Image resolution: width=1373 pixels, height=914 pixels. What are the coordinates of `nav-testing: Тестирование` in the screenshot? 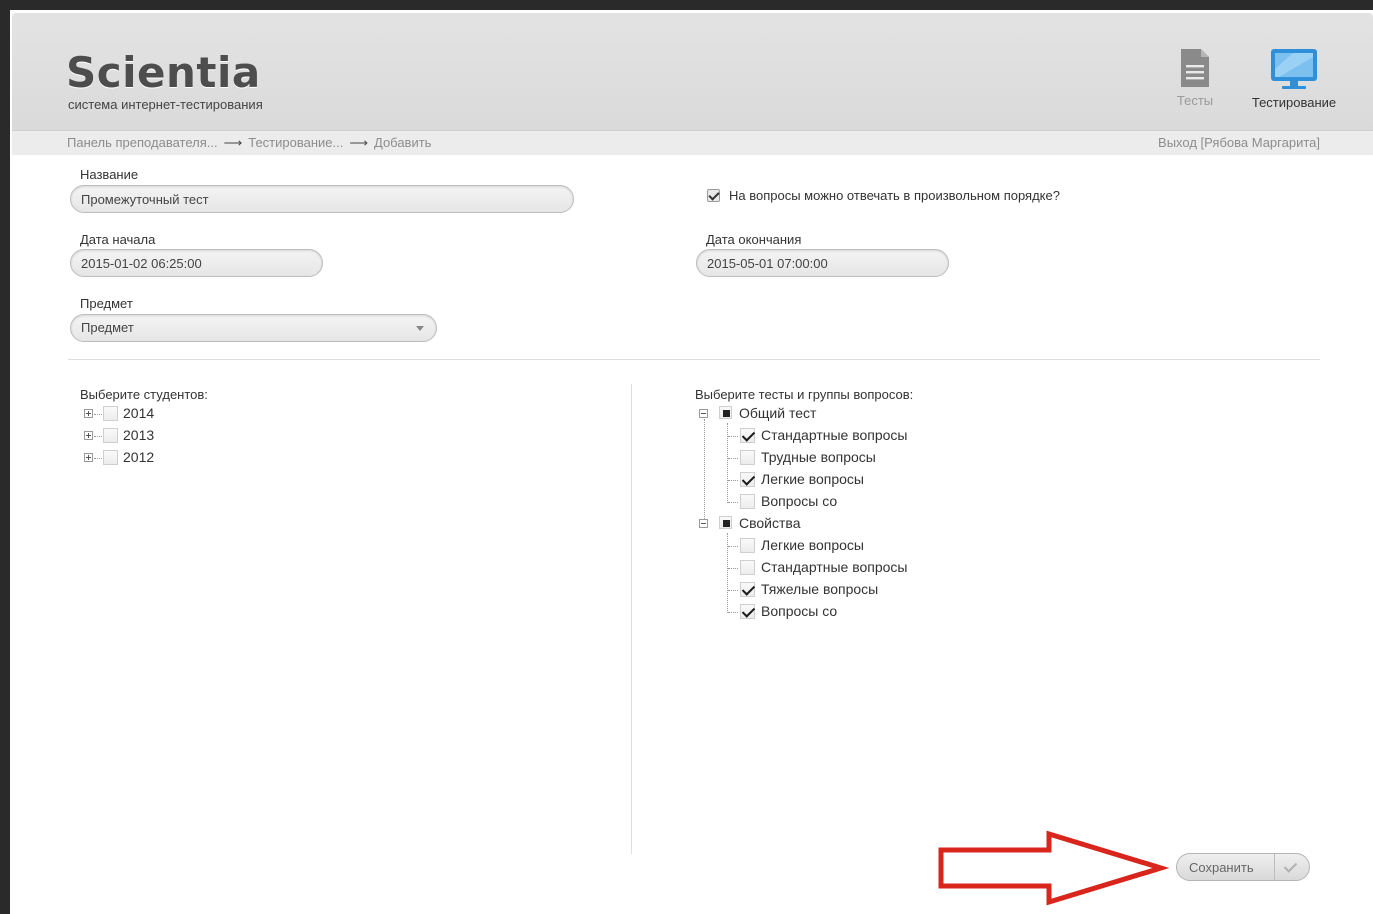 It's located at (1294, 78).